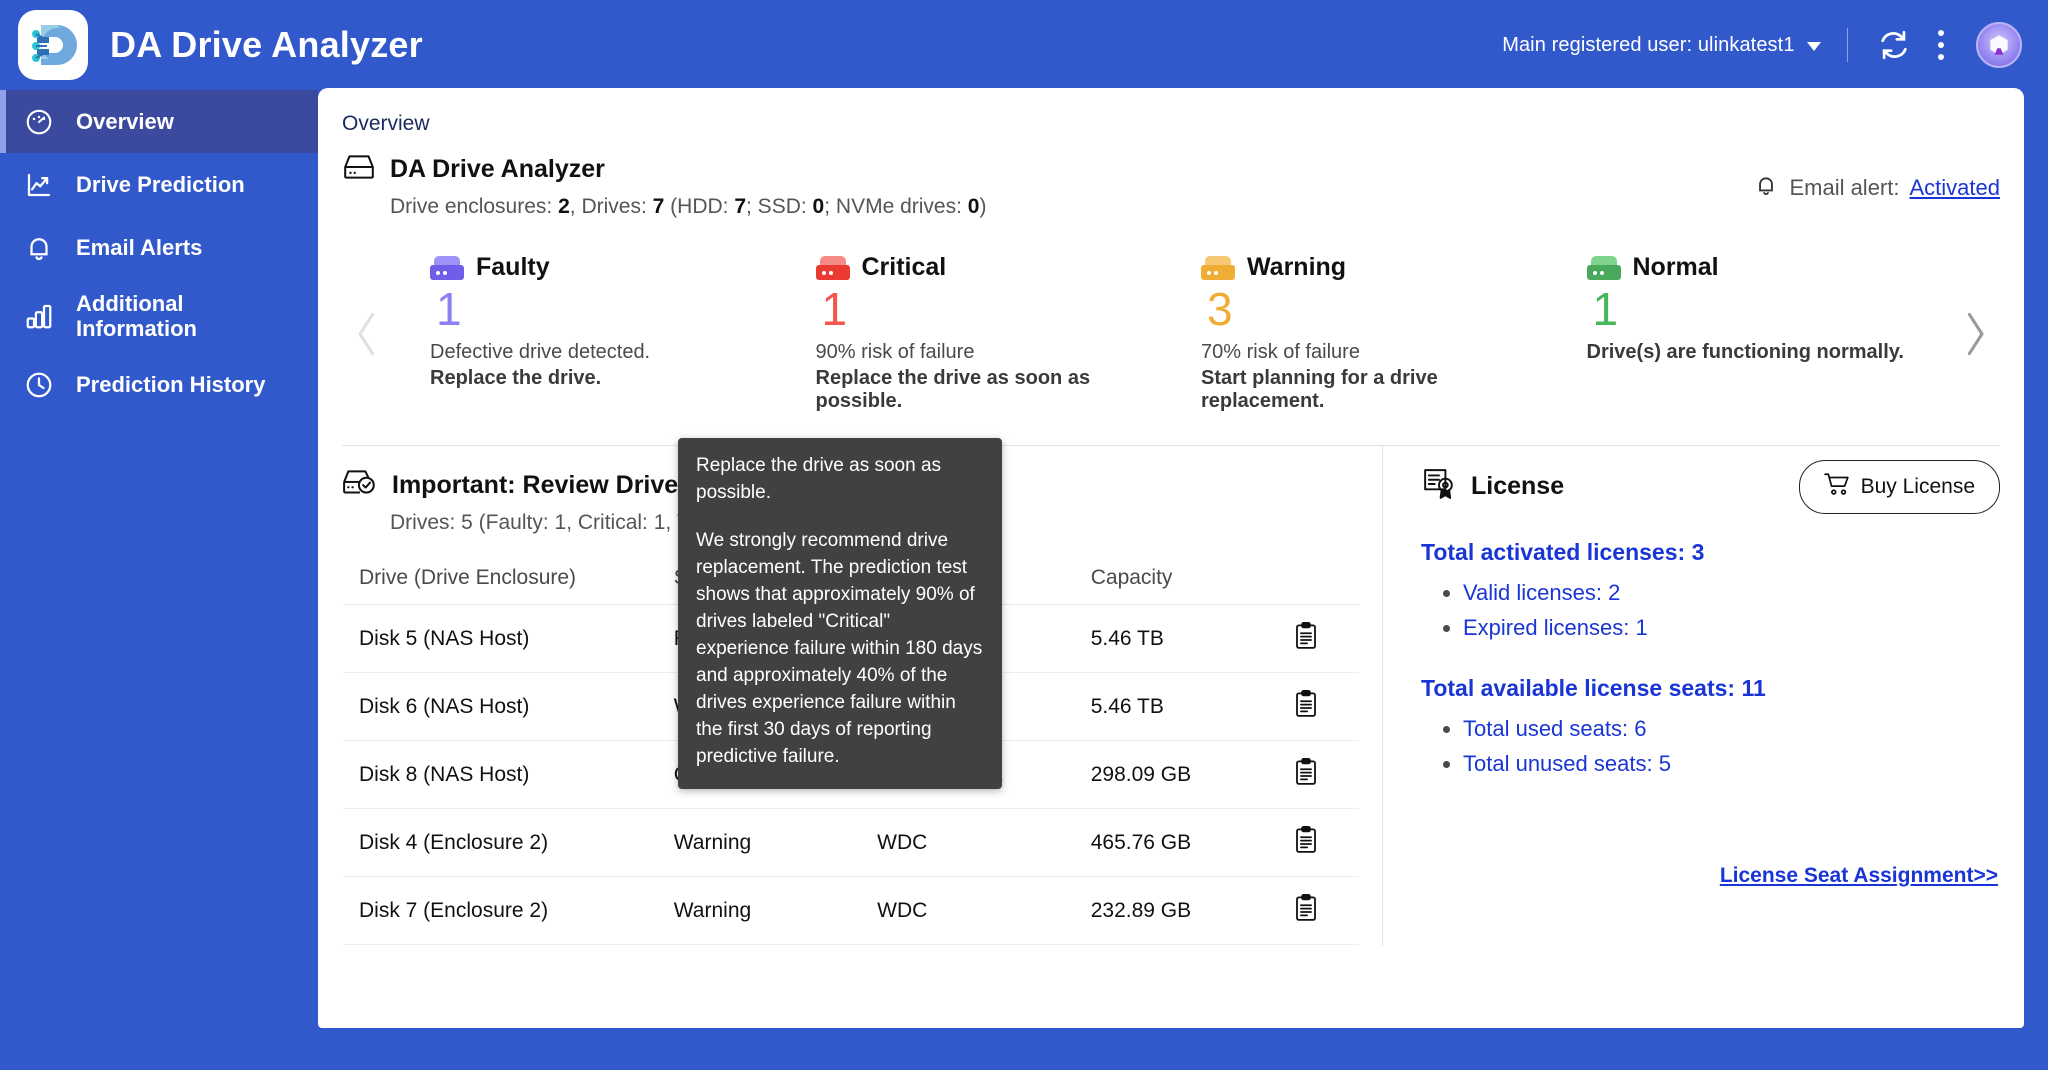 This screenshot has height=1070, width=2048. Describe the element at coordinates (367, 334) in the screenshot. I see `chevron-left-icon` at that location.